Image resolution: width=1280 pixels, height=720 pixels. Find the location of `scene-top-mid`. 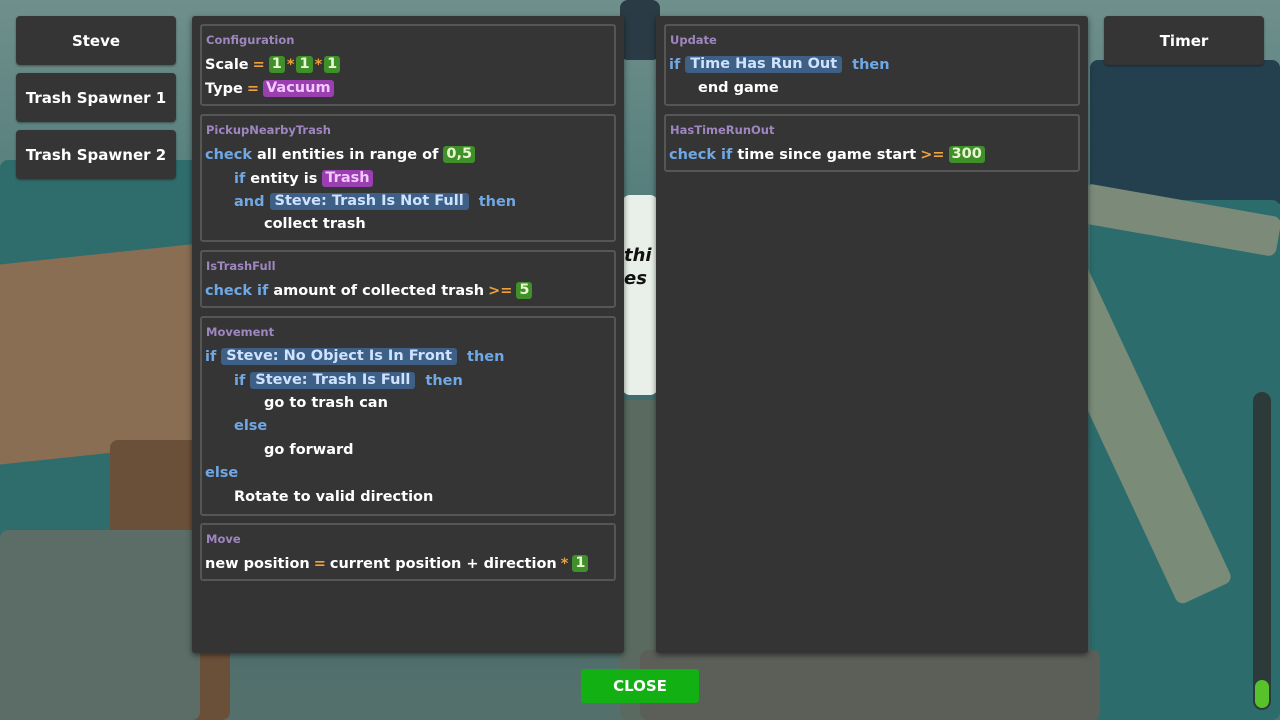

scene-top-mid is located at coordinates (640, 30).